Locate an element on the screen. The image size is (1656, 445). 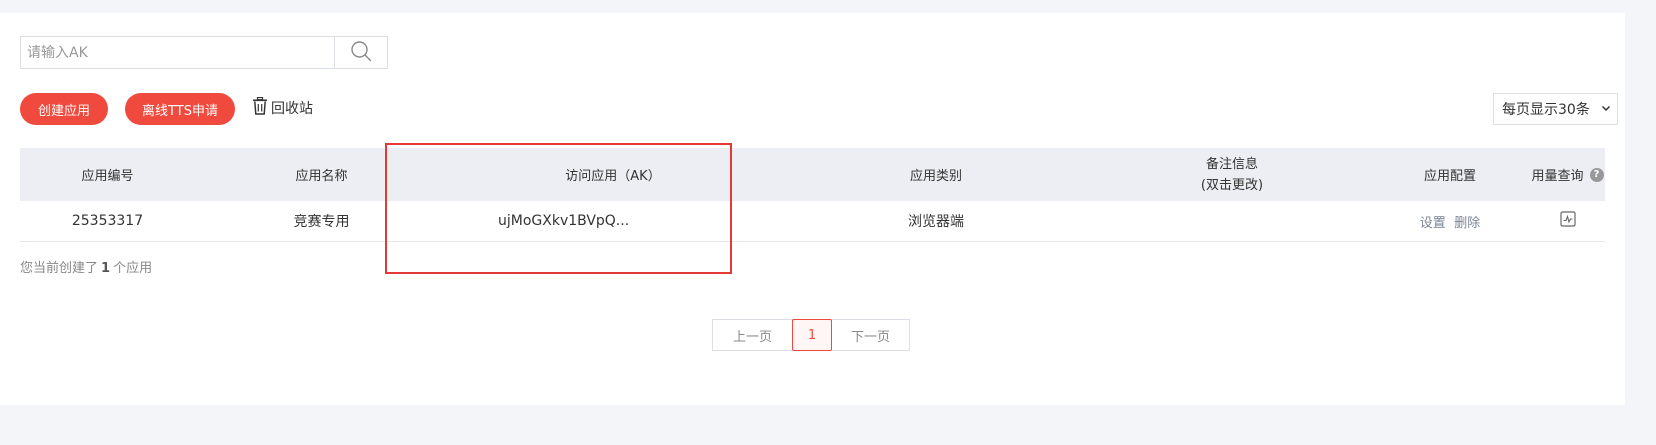
search-icon is located at coordinates (361, 53).